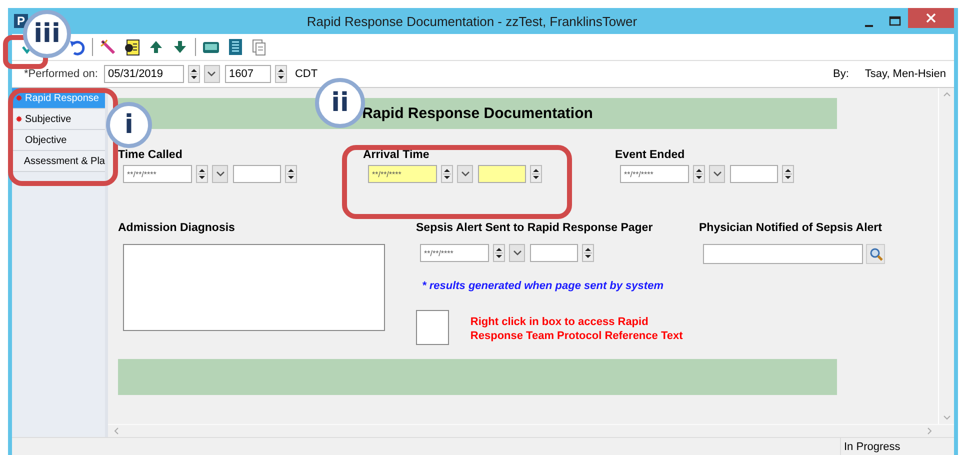 The width and height of the screenshot is (967, 455). Describe the element at coordinates (176, 229) in the screenshot. I see `field-label: Admission Diagnosis` at that location.